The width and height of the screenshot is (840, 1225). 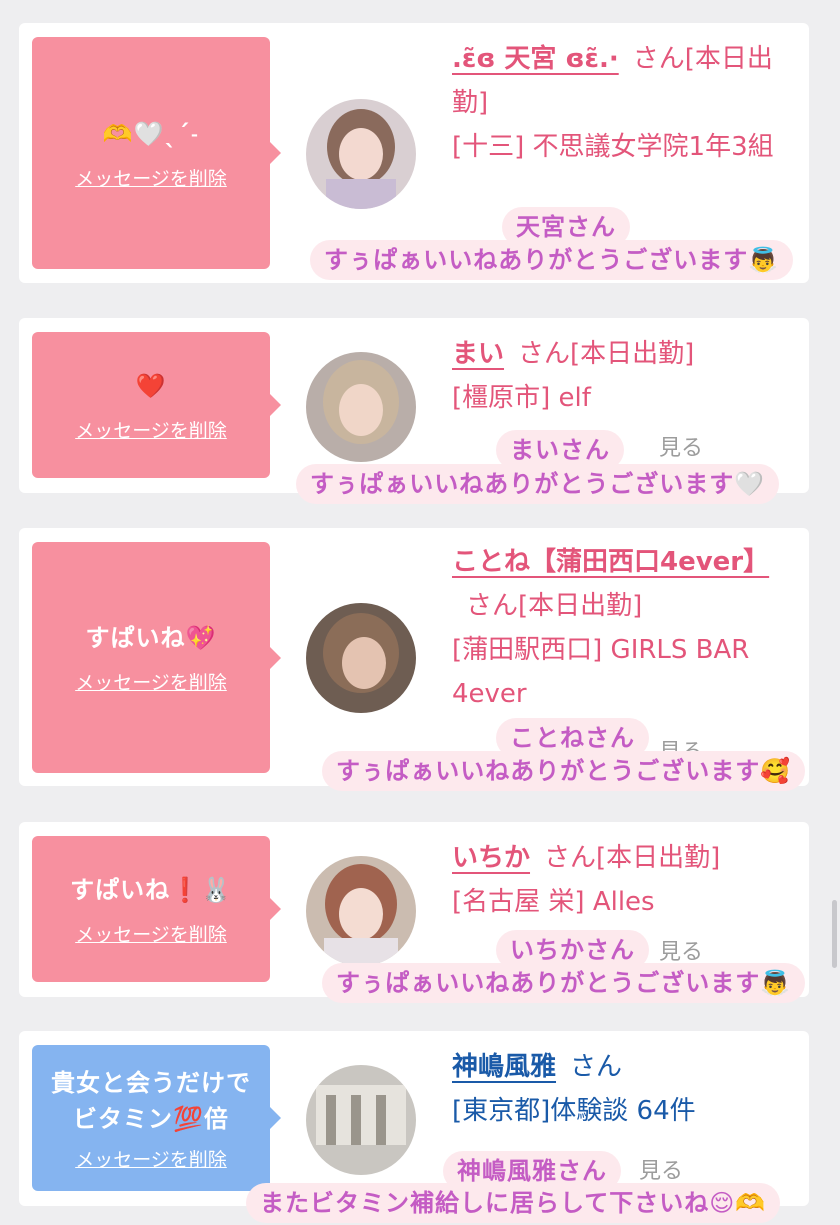 I want to click on profile-name-link: 神嶋風雅, so click(x=504, y=1067).